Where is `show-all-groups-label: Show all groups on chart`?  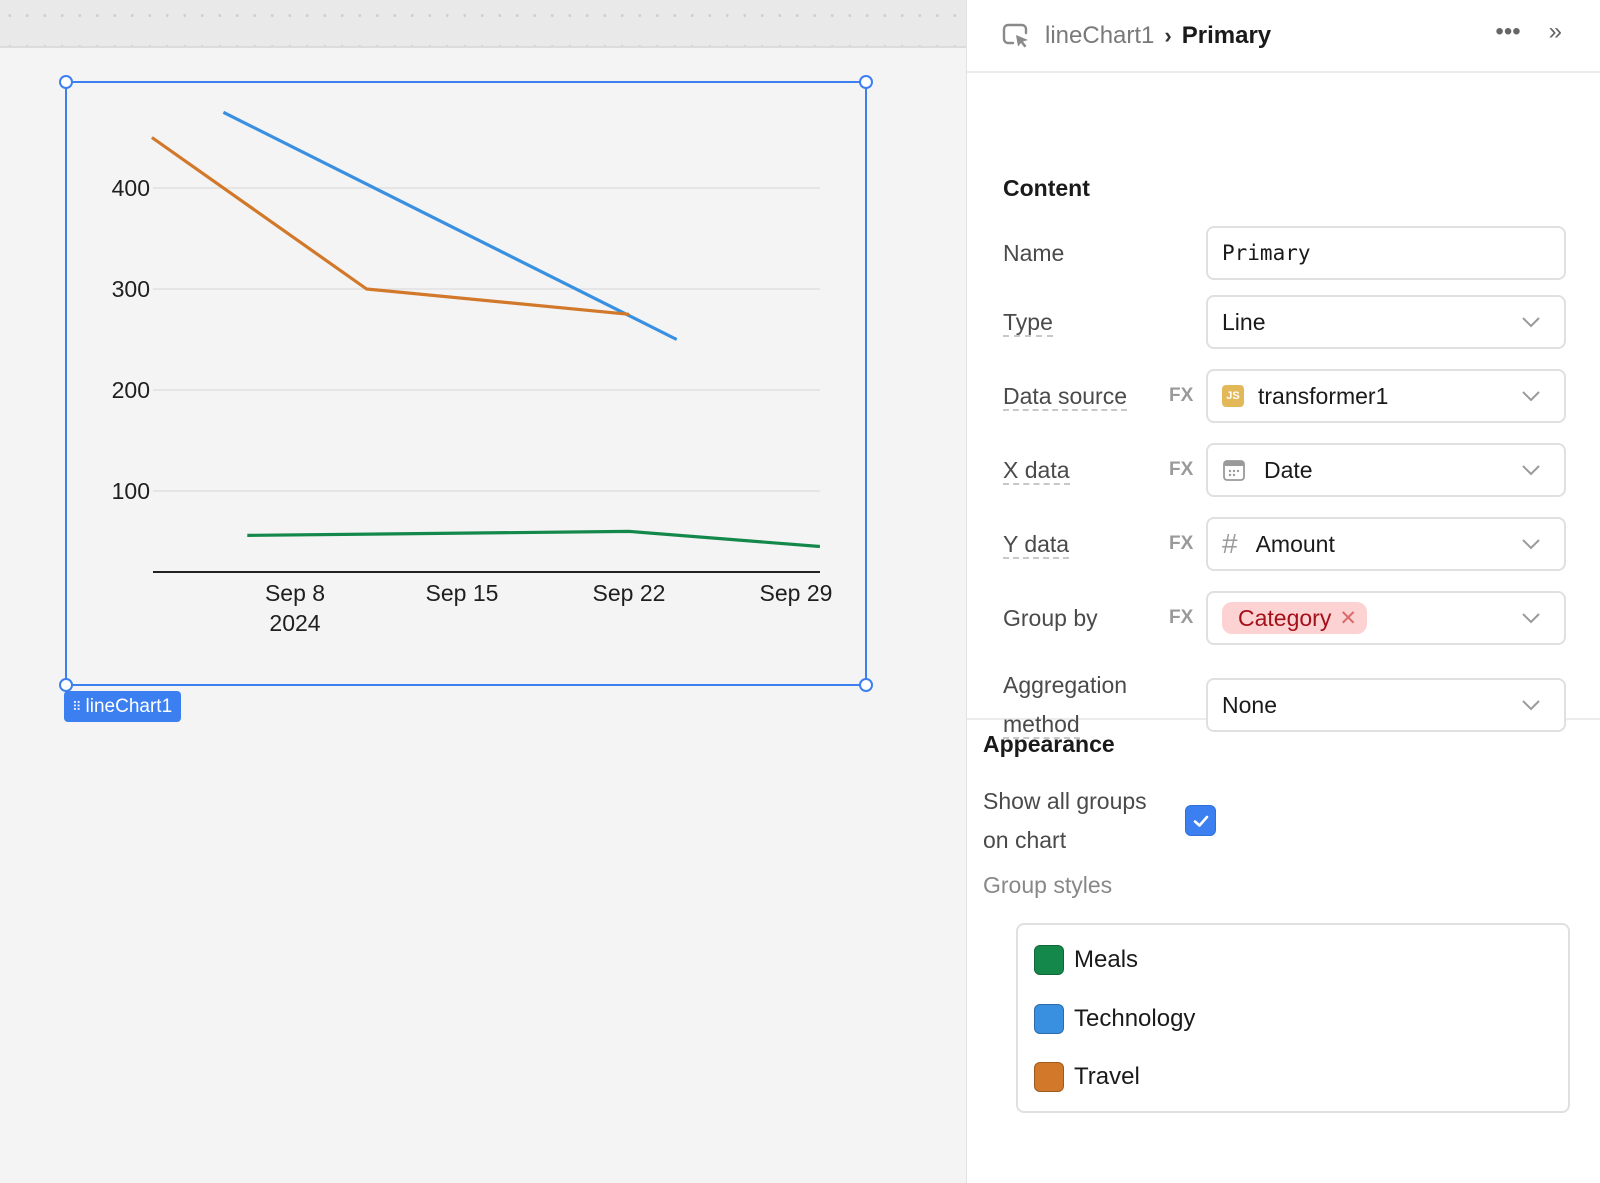 show-all-groups-label: Show all groups on chart is located at coordinates (1065, 820).